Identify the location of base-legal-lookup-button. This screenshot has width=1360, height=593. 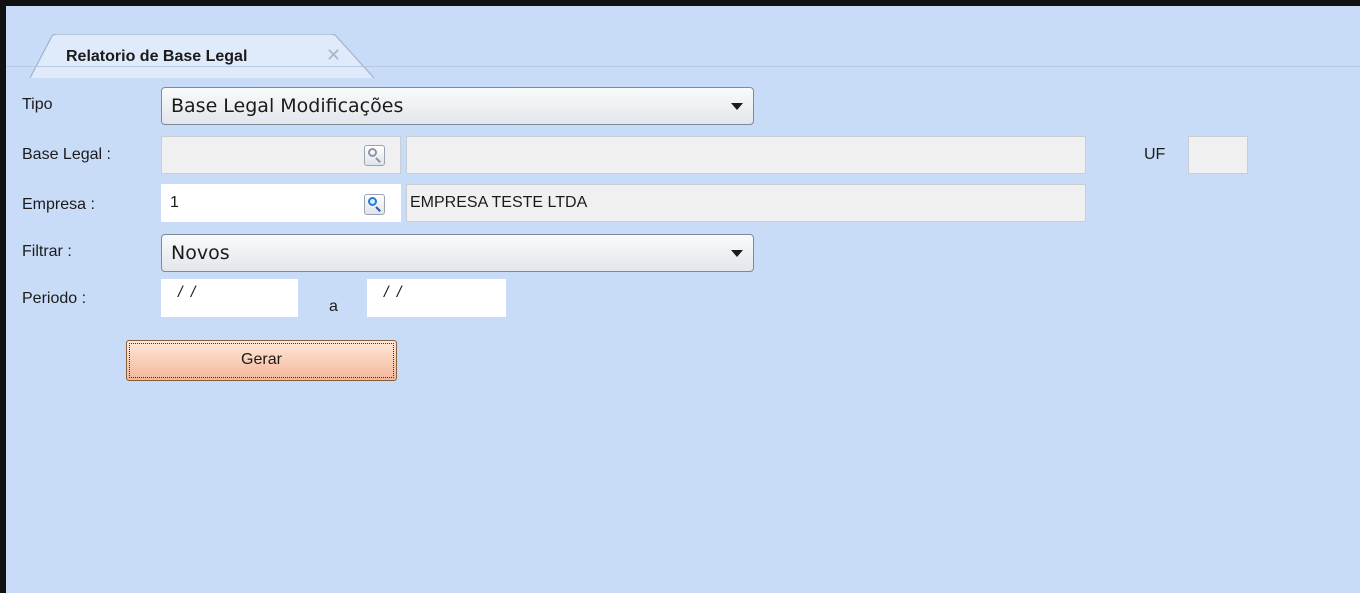
(374, 155).